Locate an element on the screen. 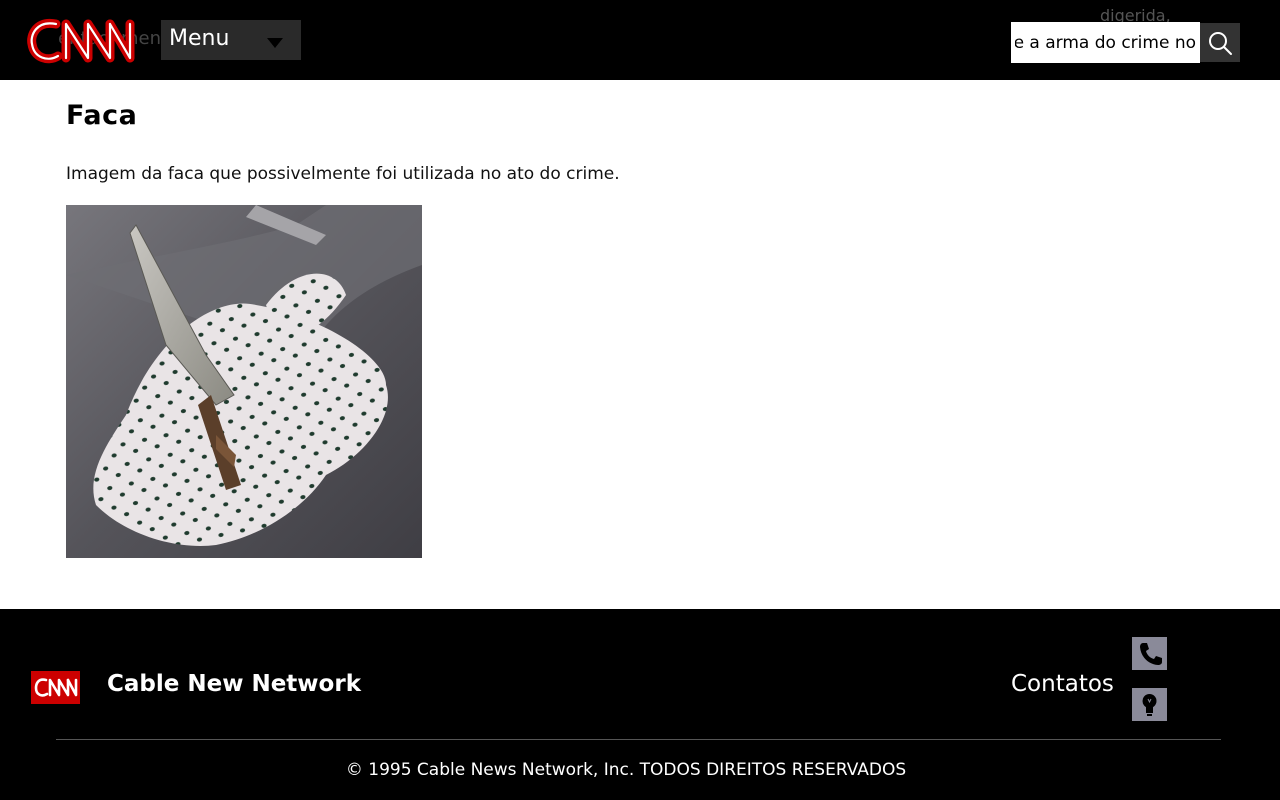  knife-photo is located at coordinates (244, 381).